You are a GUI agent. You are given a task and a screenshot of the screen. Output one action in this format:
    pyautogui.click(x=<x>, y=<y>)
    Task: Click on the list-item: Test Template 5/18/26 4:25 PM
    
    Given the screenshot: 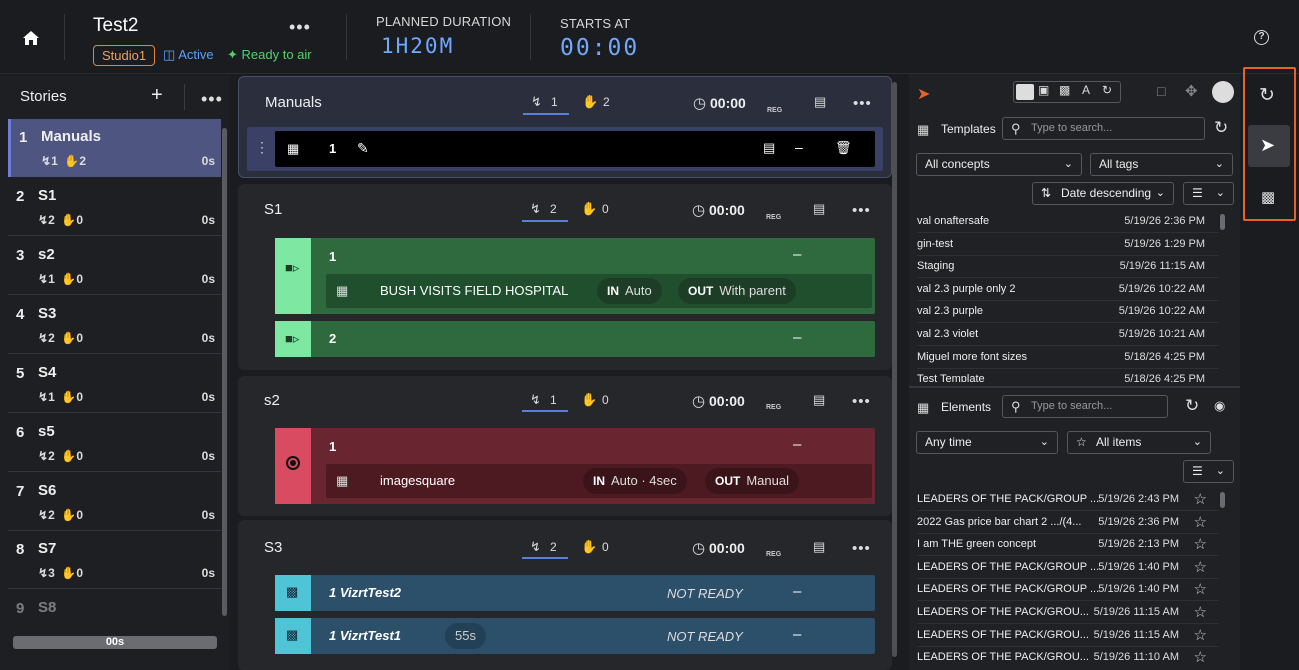 What is the action you would take?
    pyautogui.click(x=1068, y=375)
    